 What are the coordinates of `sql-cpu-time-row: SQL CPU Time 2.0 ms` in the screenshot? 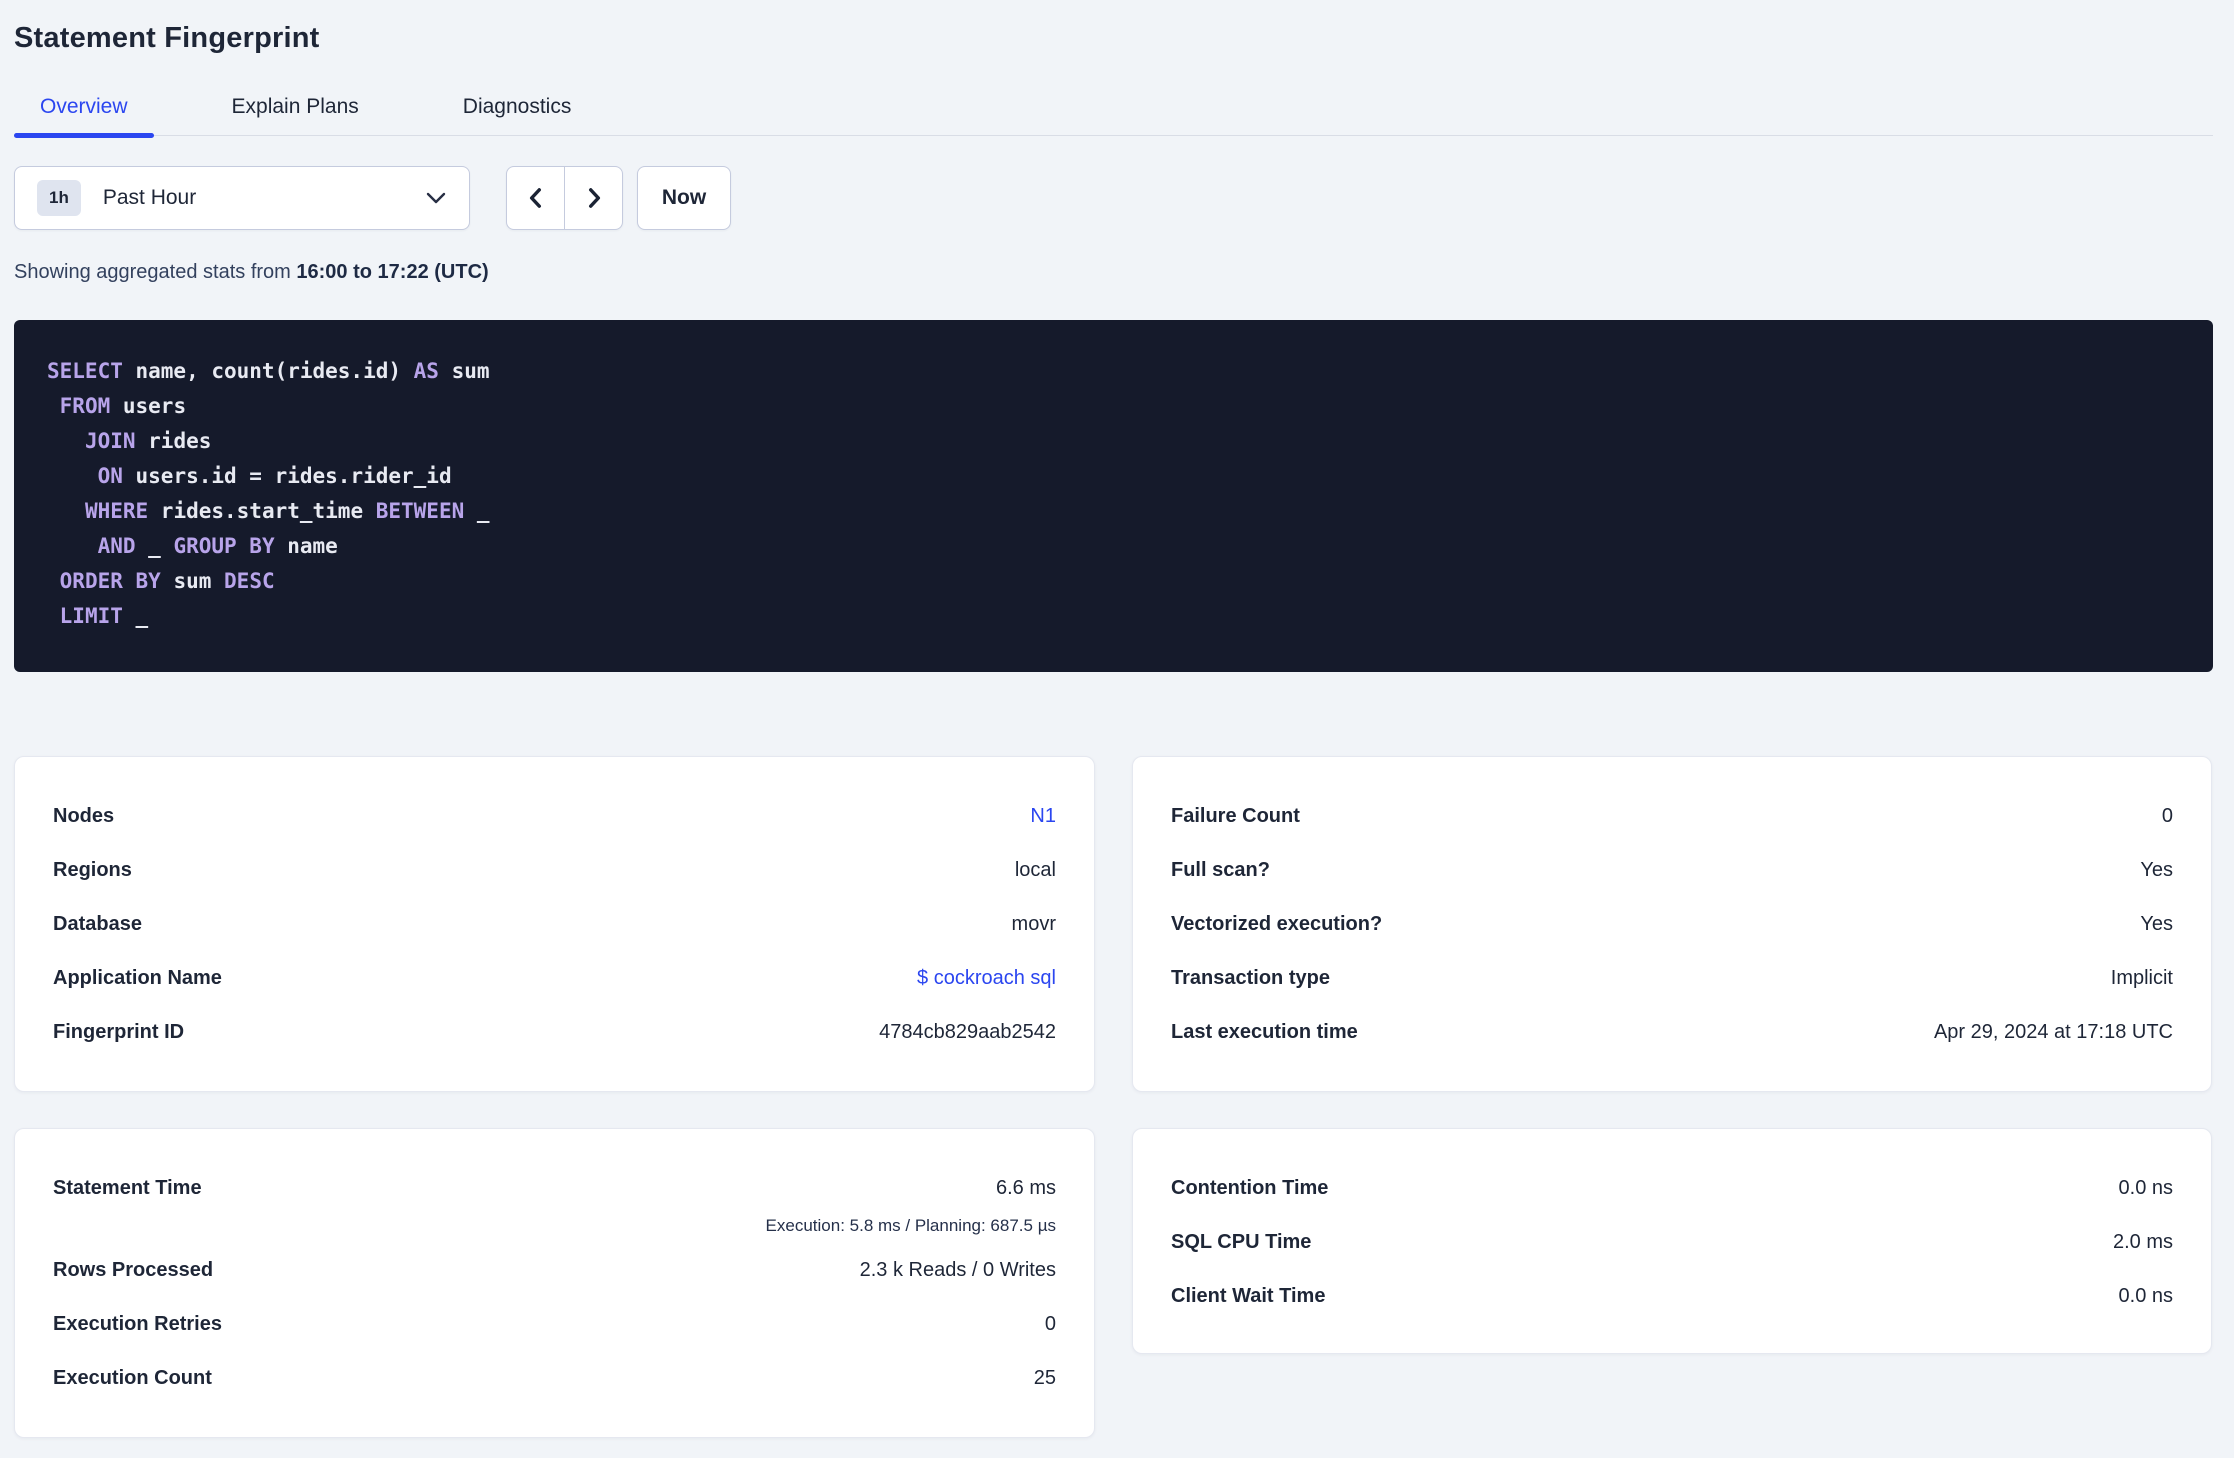 It's located at (1672, 1242).